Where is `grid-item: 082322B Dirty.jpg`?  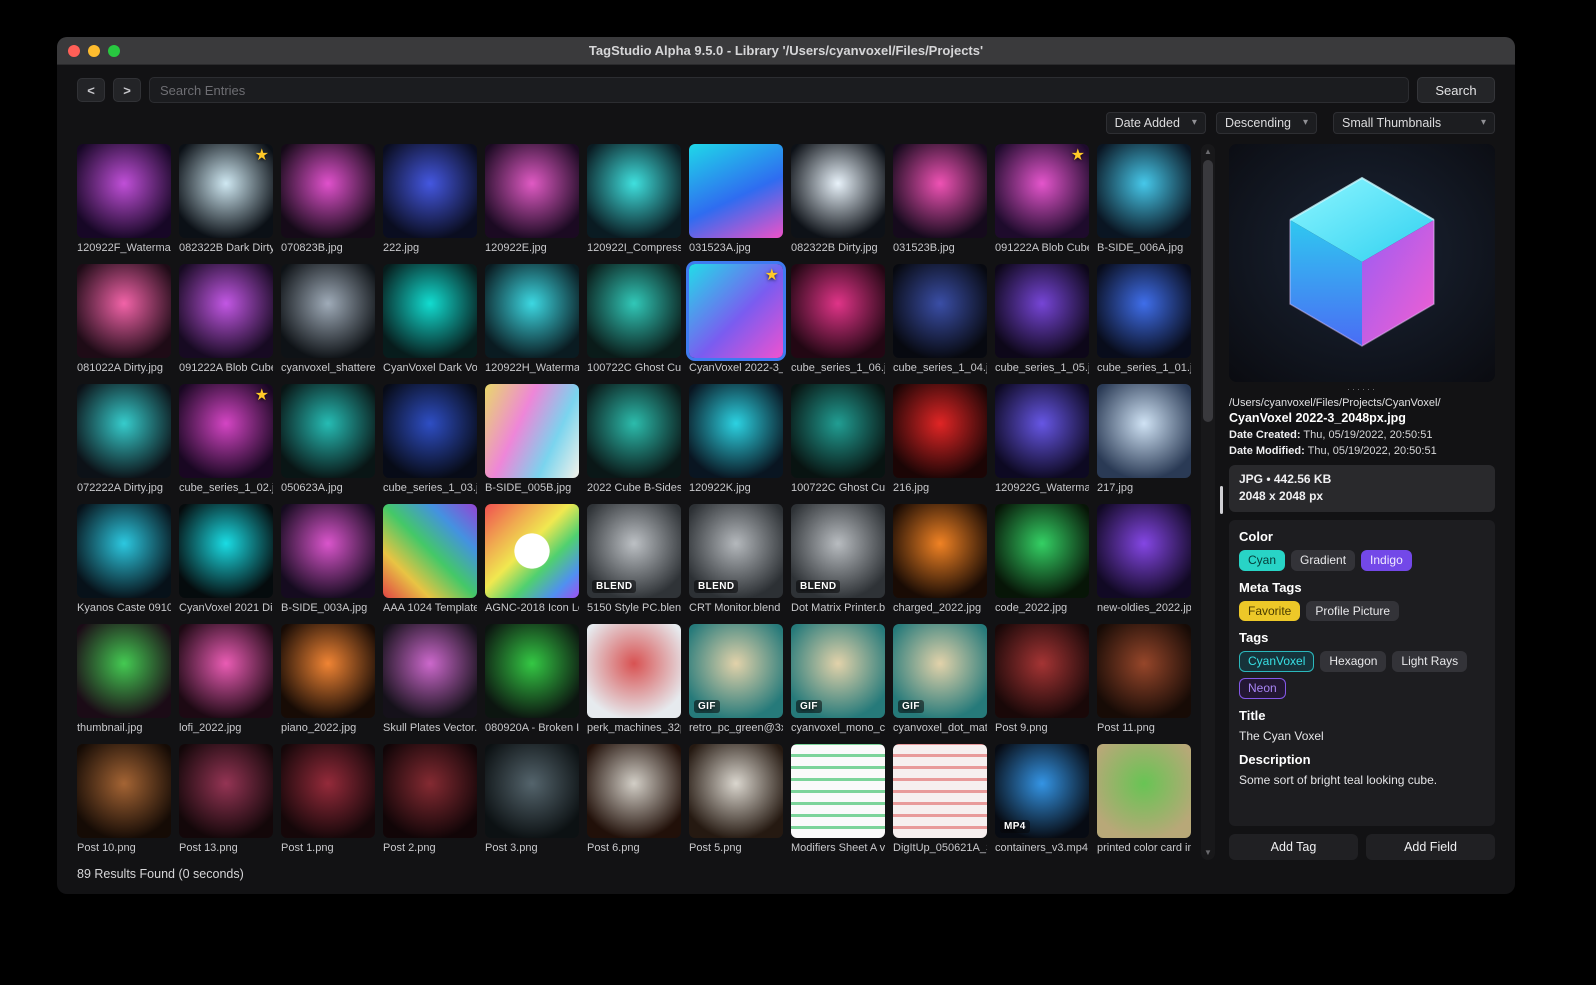 grid-item: 082322B Dirty.jpg is located at coordinates (838, 199).